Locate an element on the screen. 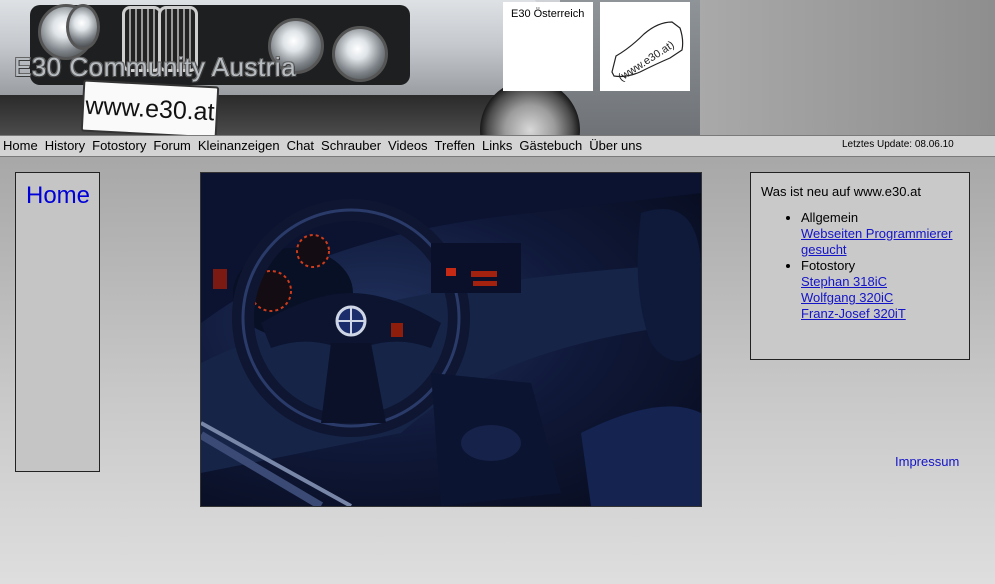  nav-history: History is located at coordinates (65, 145).